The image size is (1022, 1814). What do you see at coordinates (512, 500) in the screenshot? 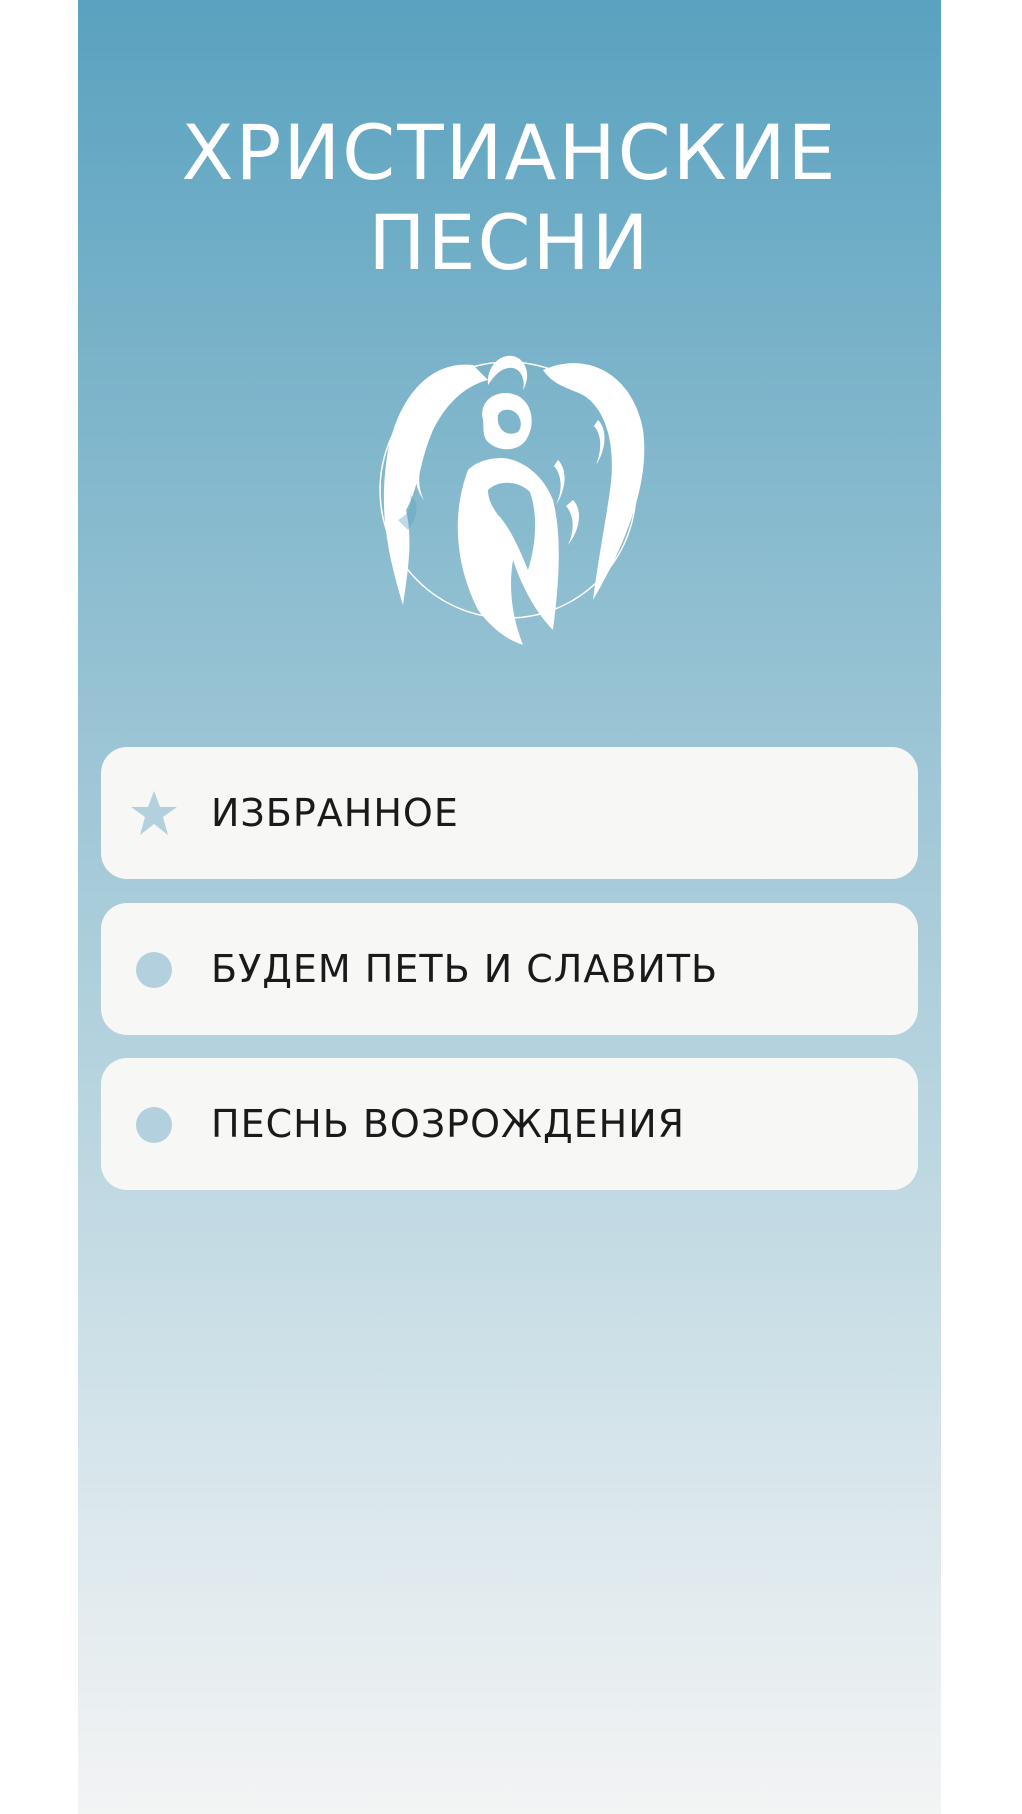
I see `angel-icon` at bounding box center [512, 500].